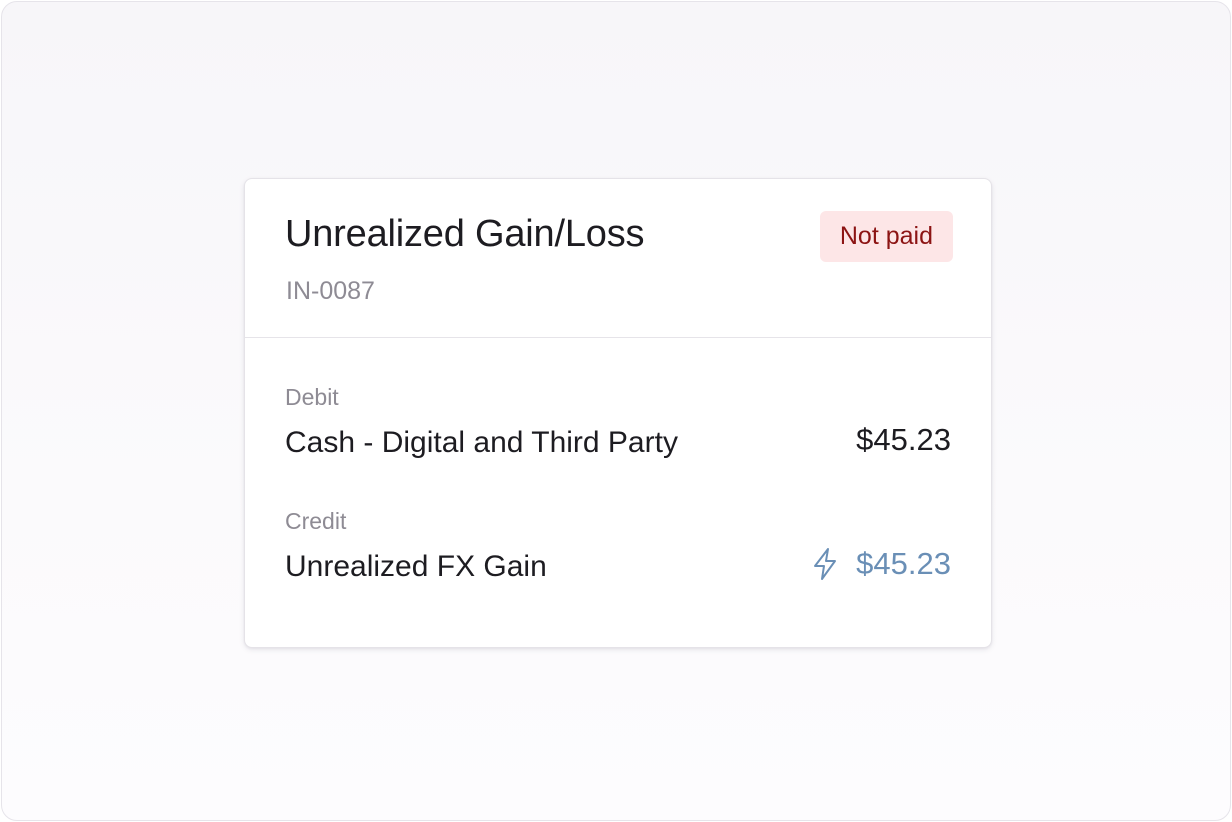 The width and height of the screenshot is (1232, 822). I want to click on status-badge: Not paid, so click(886, 236).